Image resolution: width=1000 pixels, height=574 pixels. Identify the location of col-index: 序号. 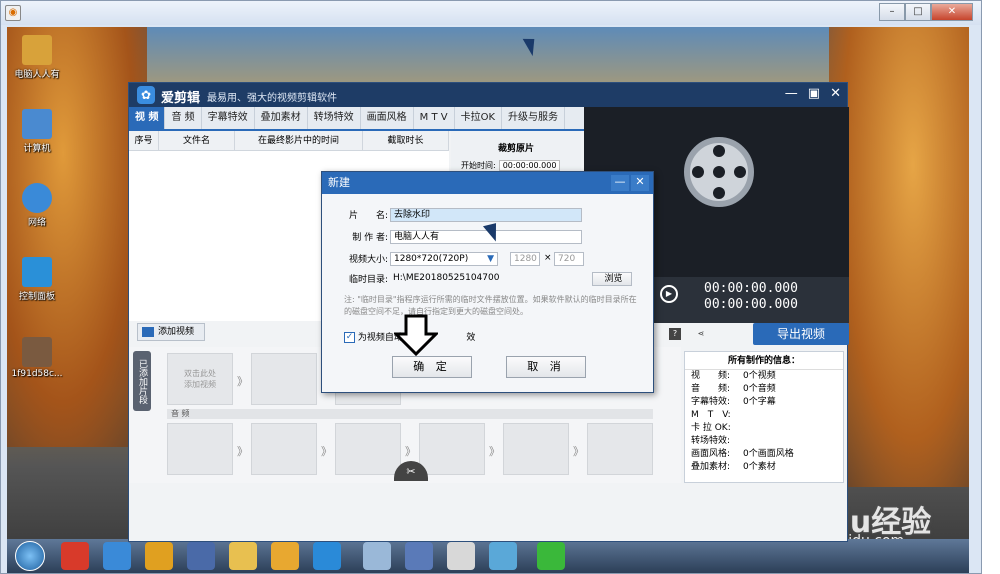
(144, 140).